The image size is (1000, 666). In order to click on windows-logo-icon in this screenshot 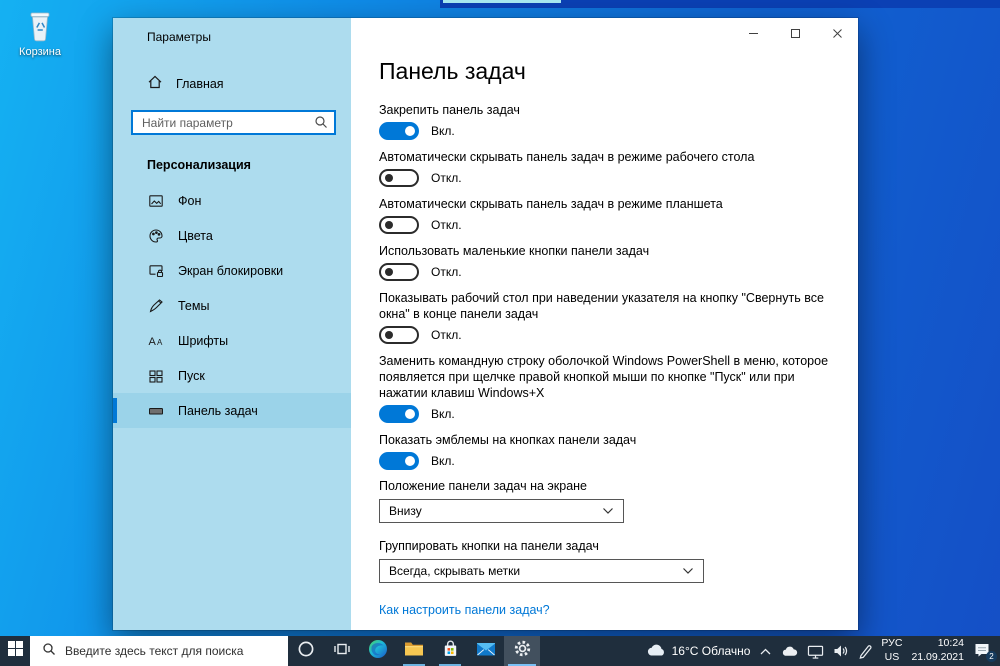, I will do `click(15, 651)`.